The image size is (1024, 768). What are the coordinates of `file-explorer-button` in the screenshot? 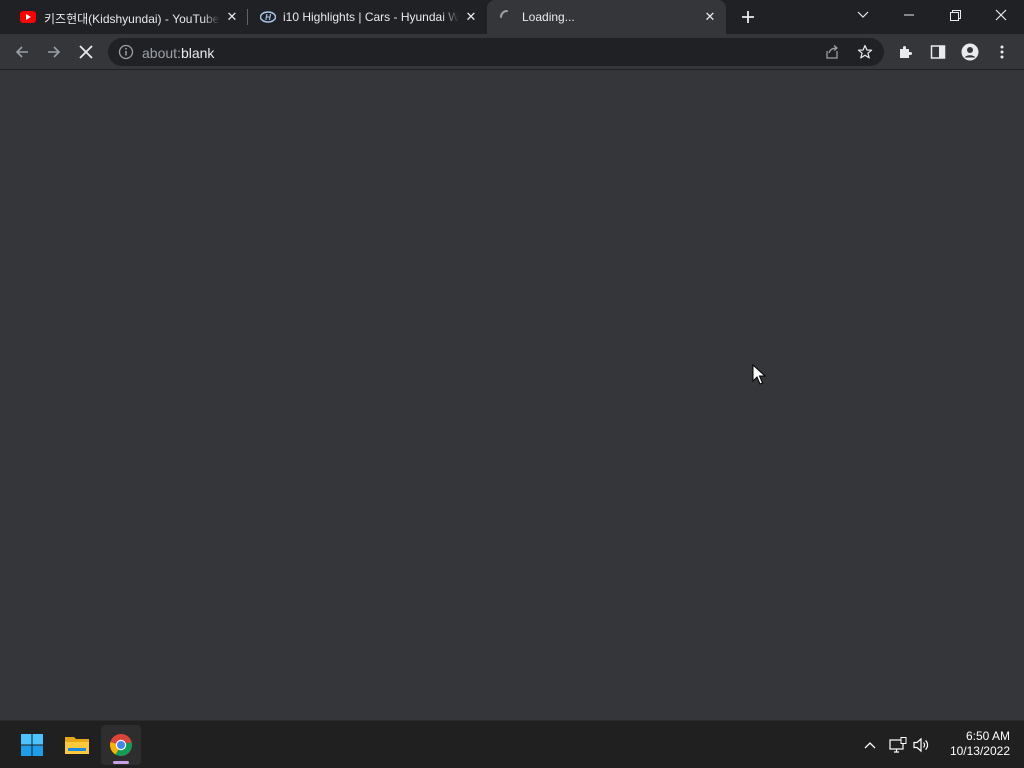 It's located at (77, 745).